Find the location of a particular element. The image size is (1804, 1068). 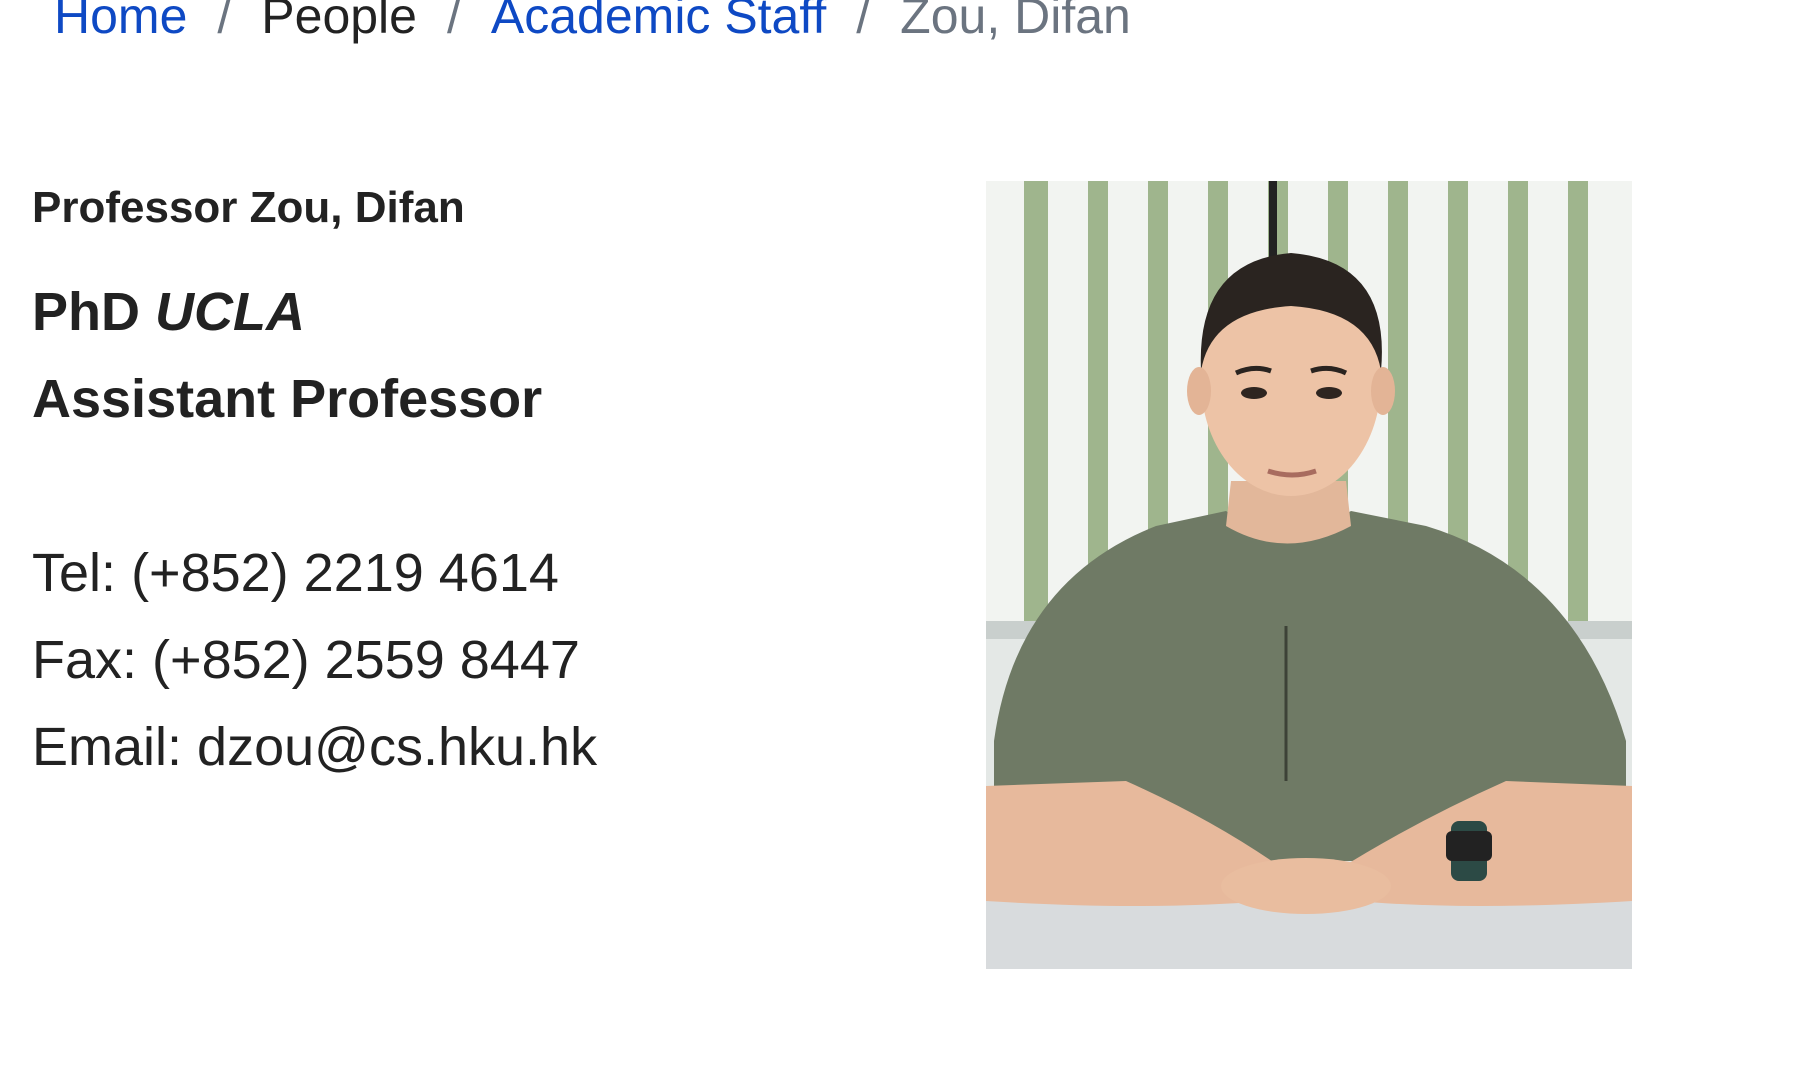

tel-value: (+852) 2219 4614 is located at coordinates (345, 573).